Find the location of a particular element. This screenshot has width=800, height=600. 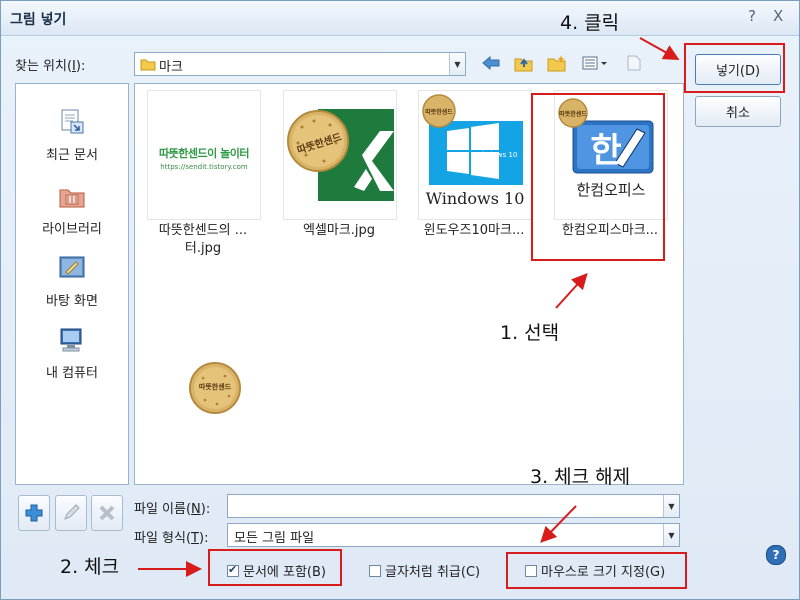

treat-as-char-checkbox: 글자처럼 취급(C) is located at coordinates (424, 570).